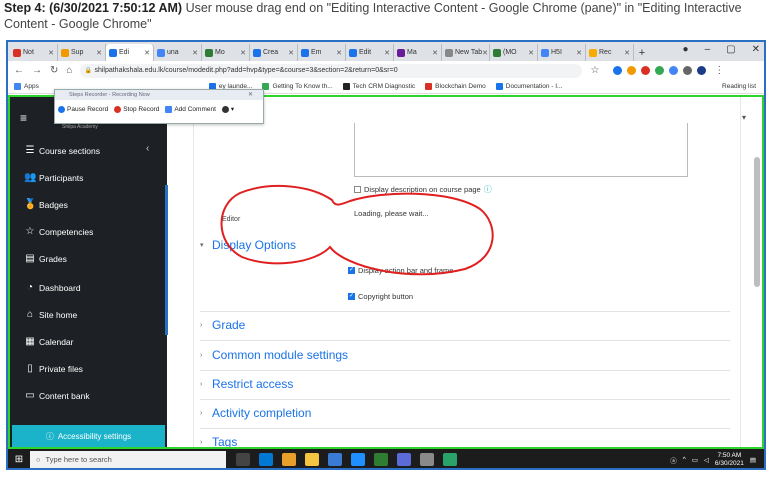 Image resolution: width=772 pixels, height=486 pixels. Describe the element at coordinates (48, 341) in the screenshot. I see `sidebar-item-calendar: ▦ Calendar` at that location.